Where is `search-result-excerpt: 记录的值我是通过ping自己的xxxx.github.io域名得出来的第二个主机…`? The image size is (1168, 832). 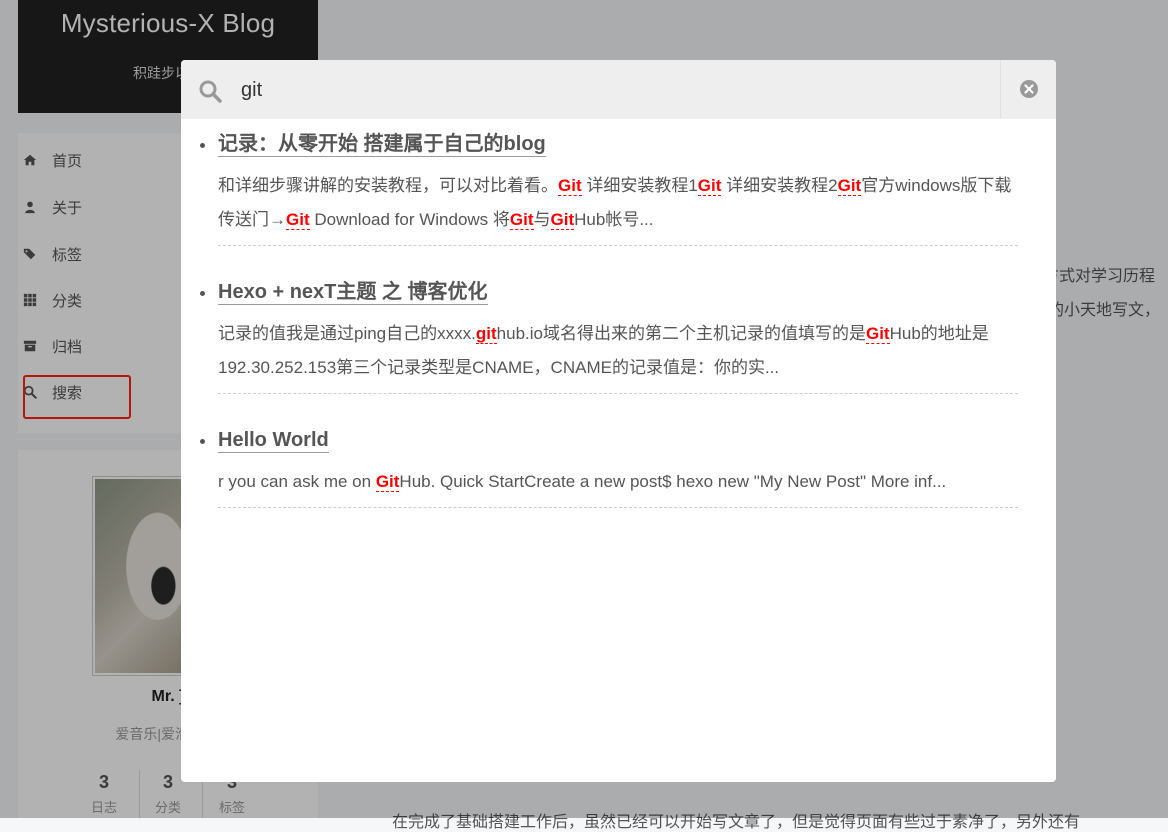 search-result-excerpt: 记录的值我是通过ping自己的xxxx.github.io域名得出来的第二个主机… is located at coordinates (618, 355).